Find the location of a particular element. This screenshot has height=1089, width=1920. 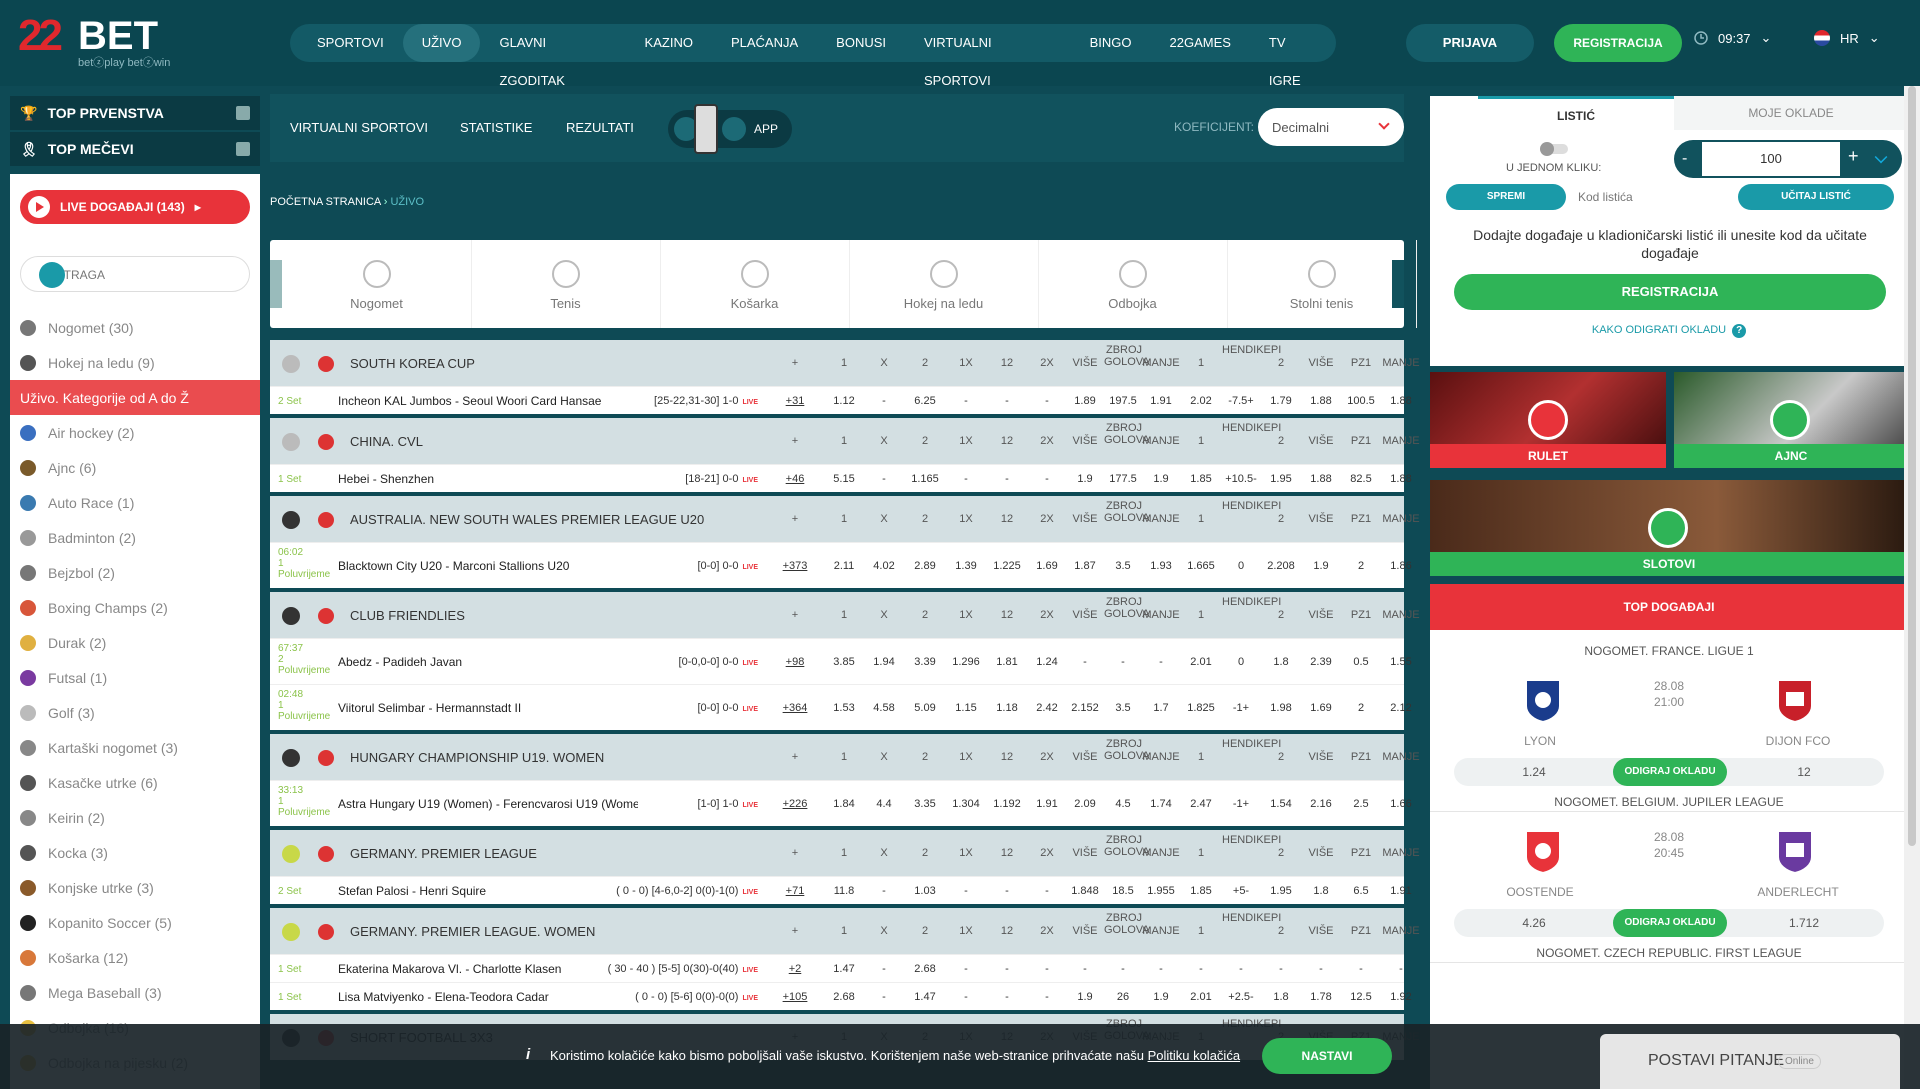

sport-tab-0: Nogomet is located at coordinates (377, 284).